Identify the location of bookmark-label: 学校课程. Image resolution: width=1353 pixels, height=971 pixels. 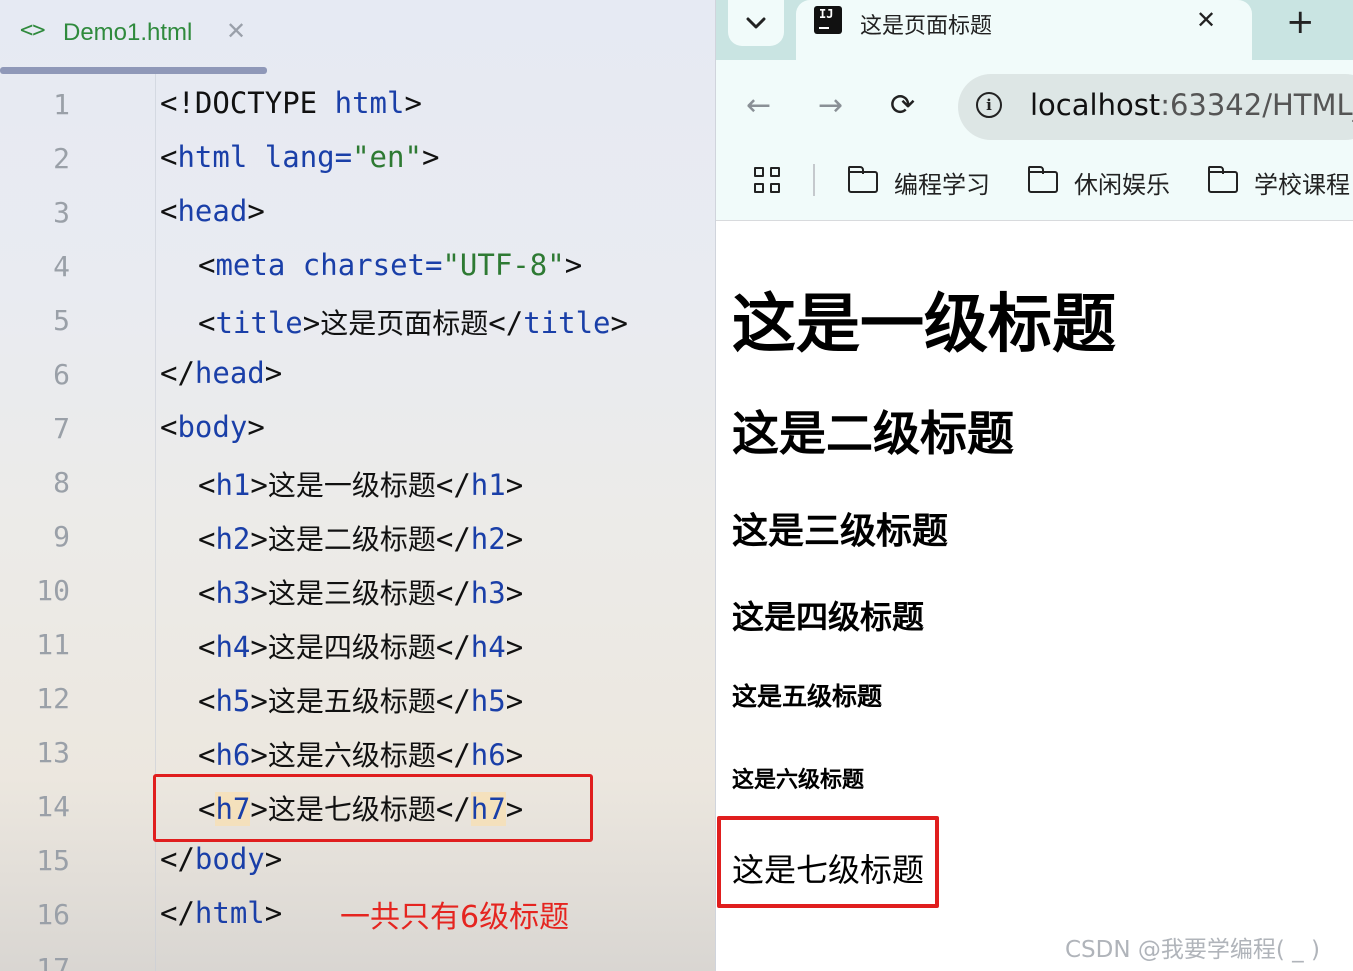
(1302, 184).